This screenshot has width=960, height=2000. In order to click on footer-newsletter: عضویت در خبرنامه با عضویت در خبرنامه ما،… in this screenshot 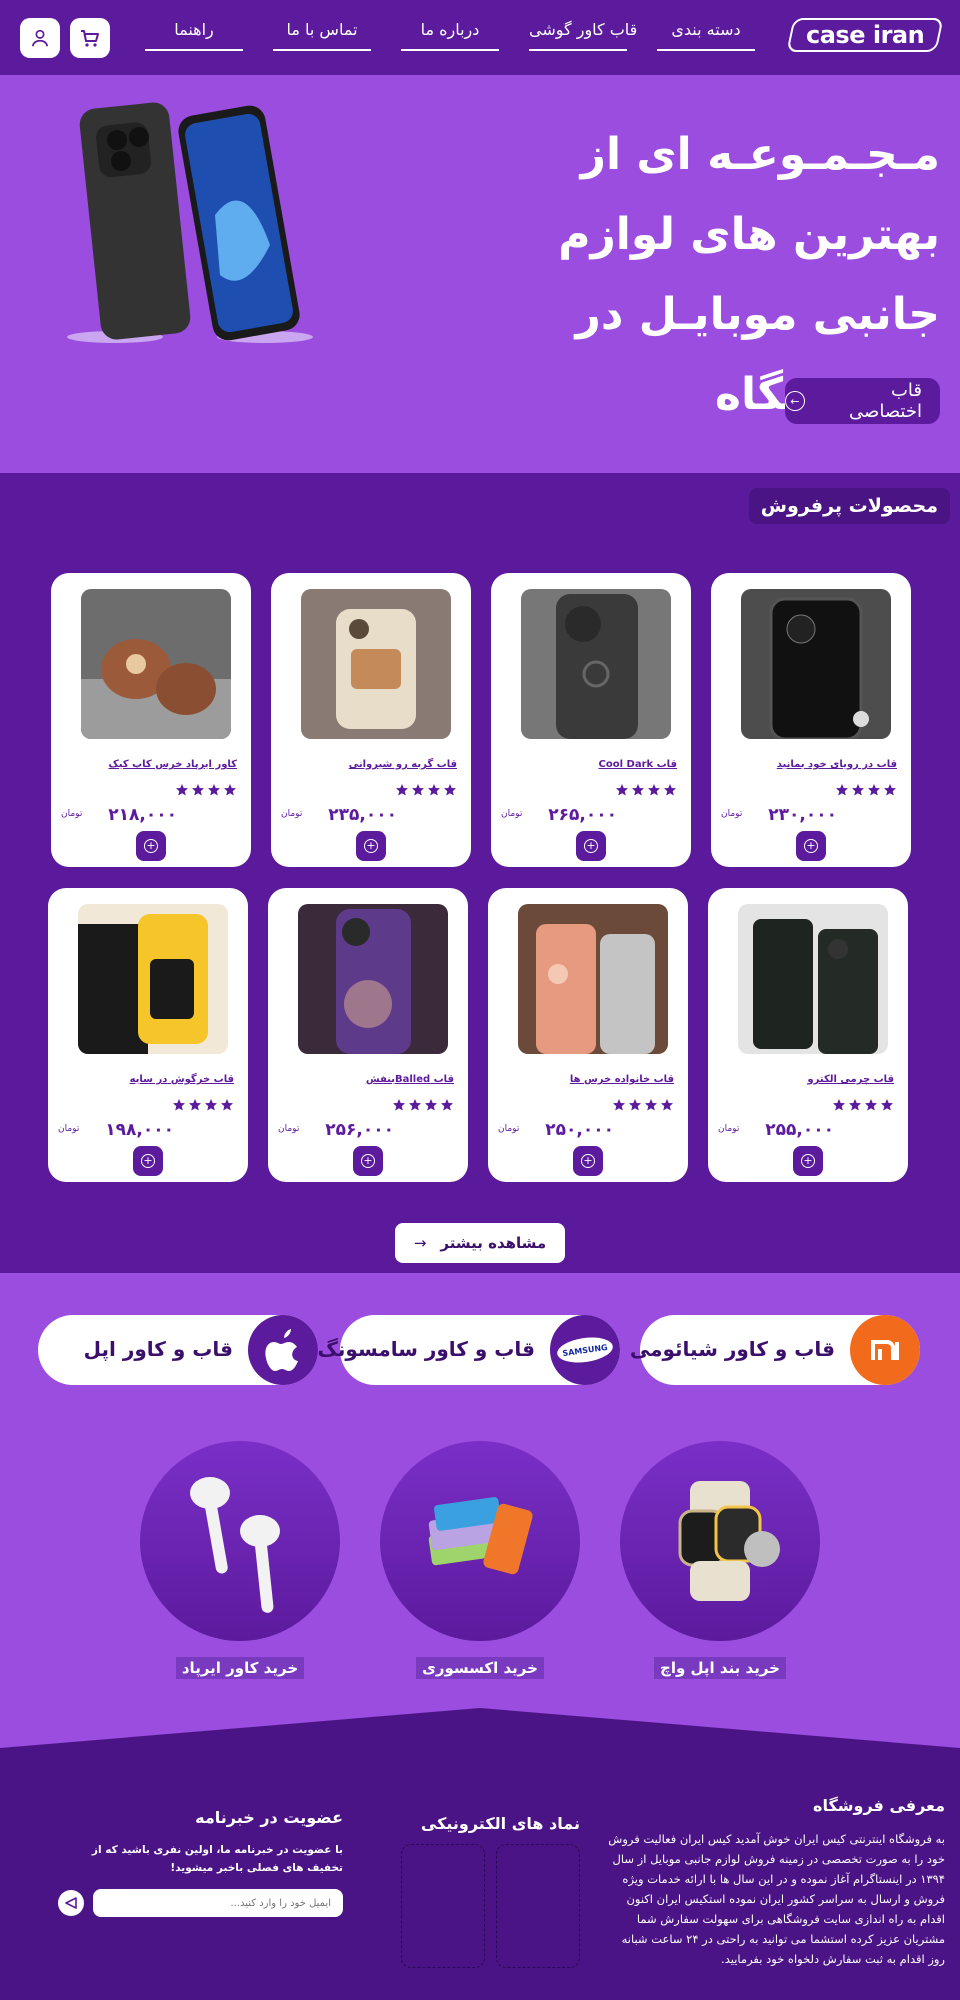, I will do `click(200, 1842)`.